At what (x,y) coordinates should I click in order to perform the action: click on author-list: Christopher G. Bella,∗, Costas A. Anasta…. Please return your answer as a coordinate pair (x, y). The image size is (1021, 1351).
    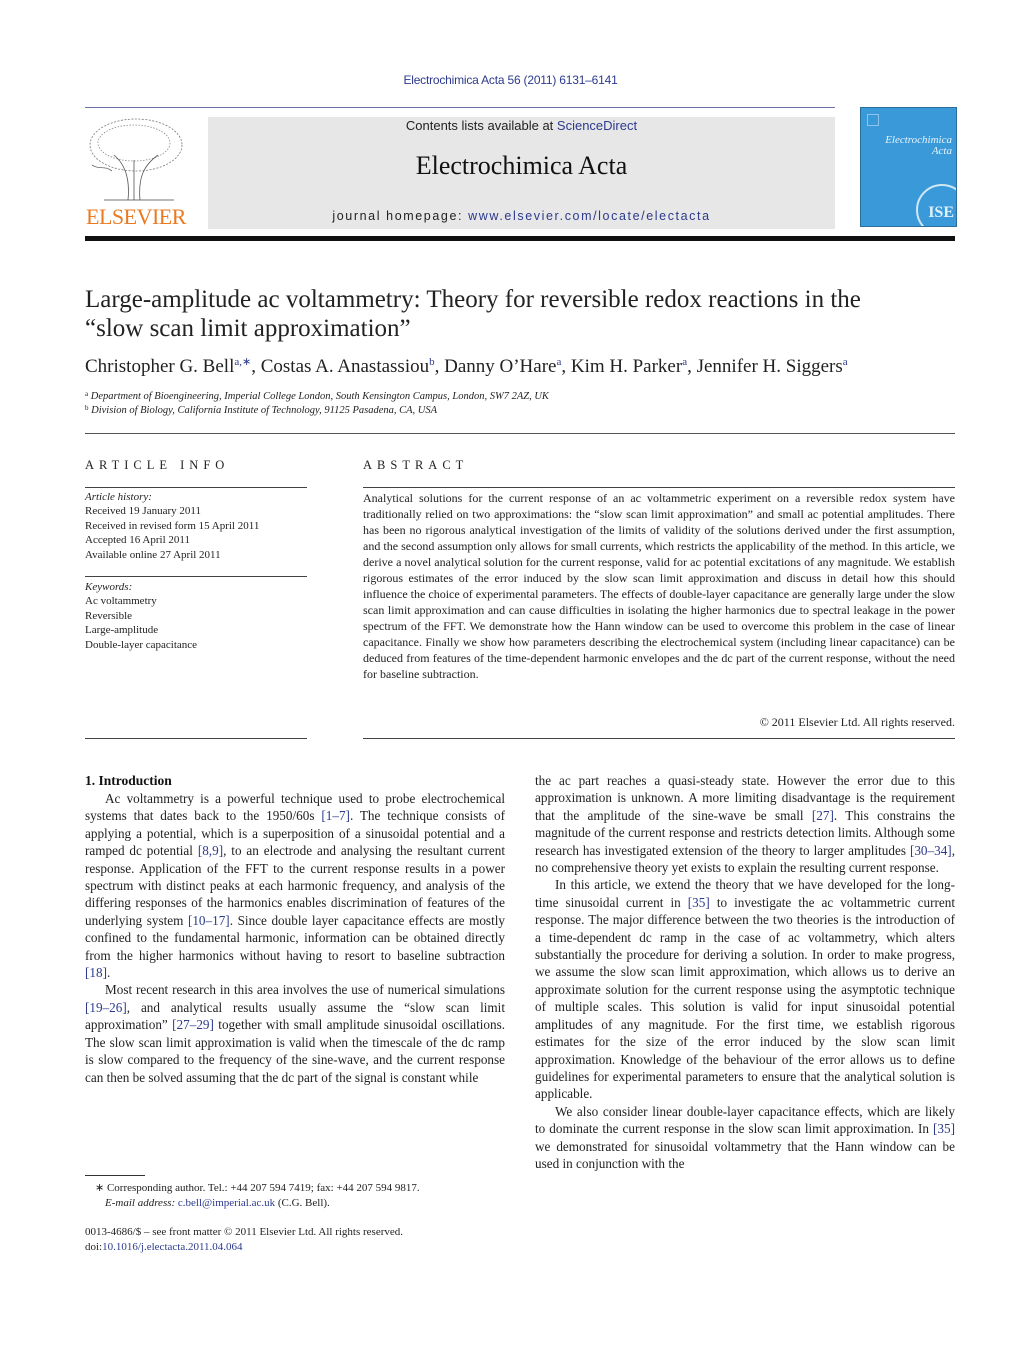
    Looking at the image, I should click on (466, 366).